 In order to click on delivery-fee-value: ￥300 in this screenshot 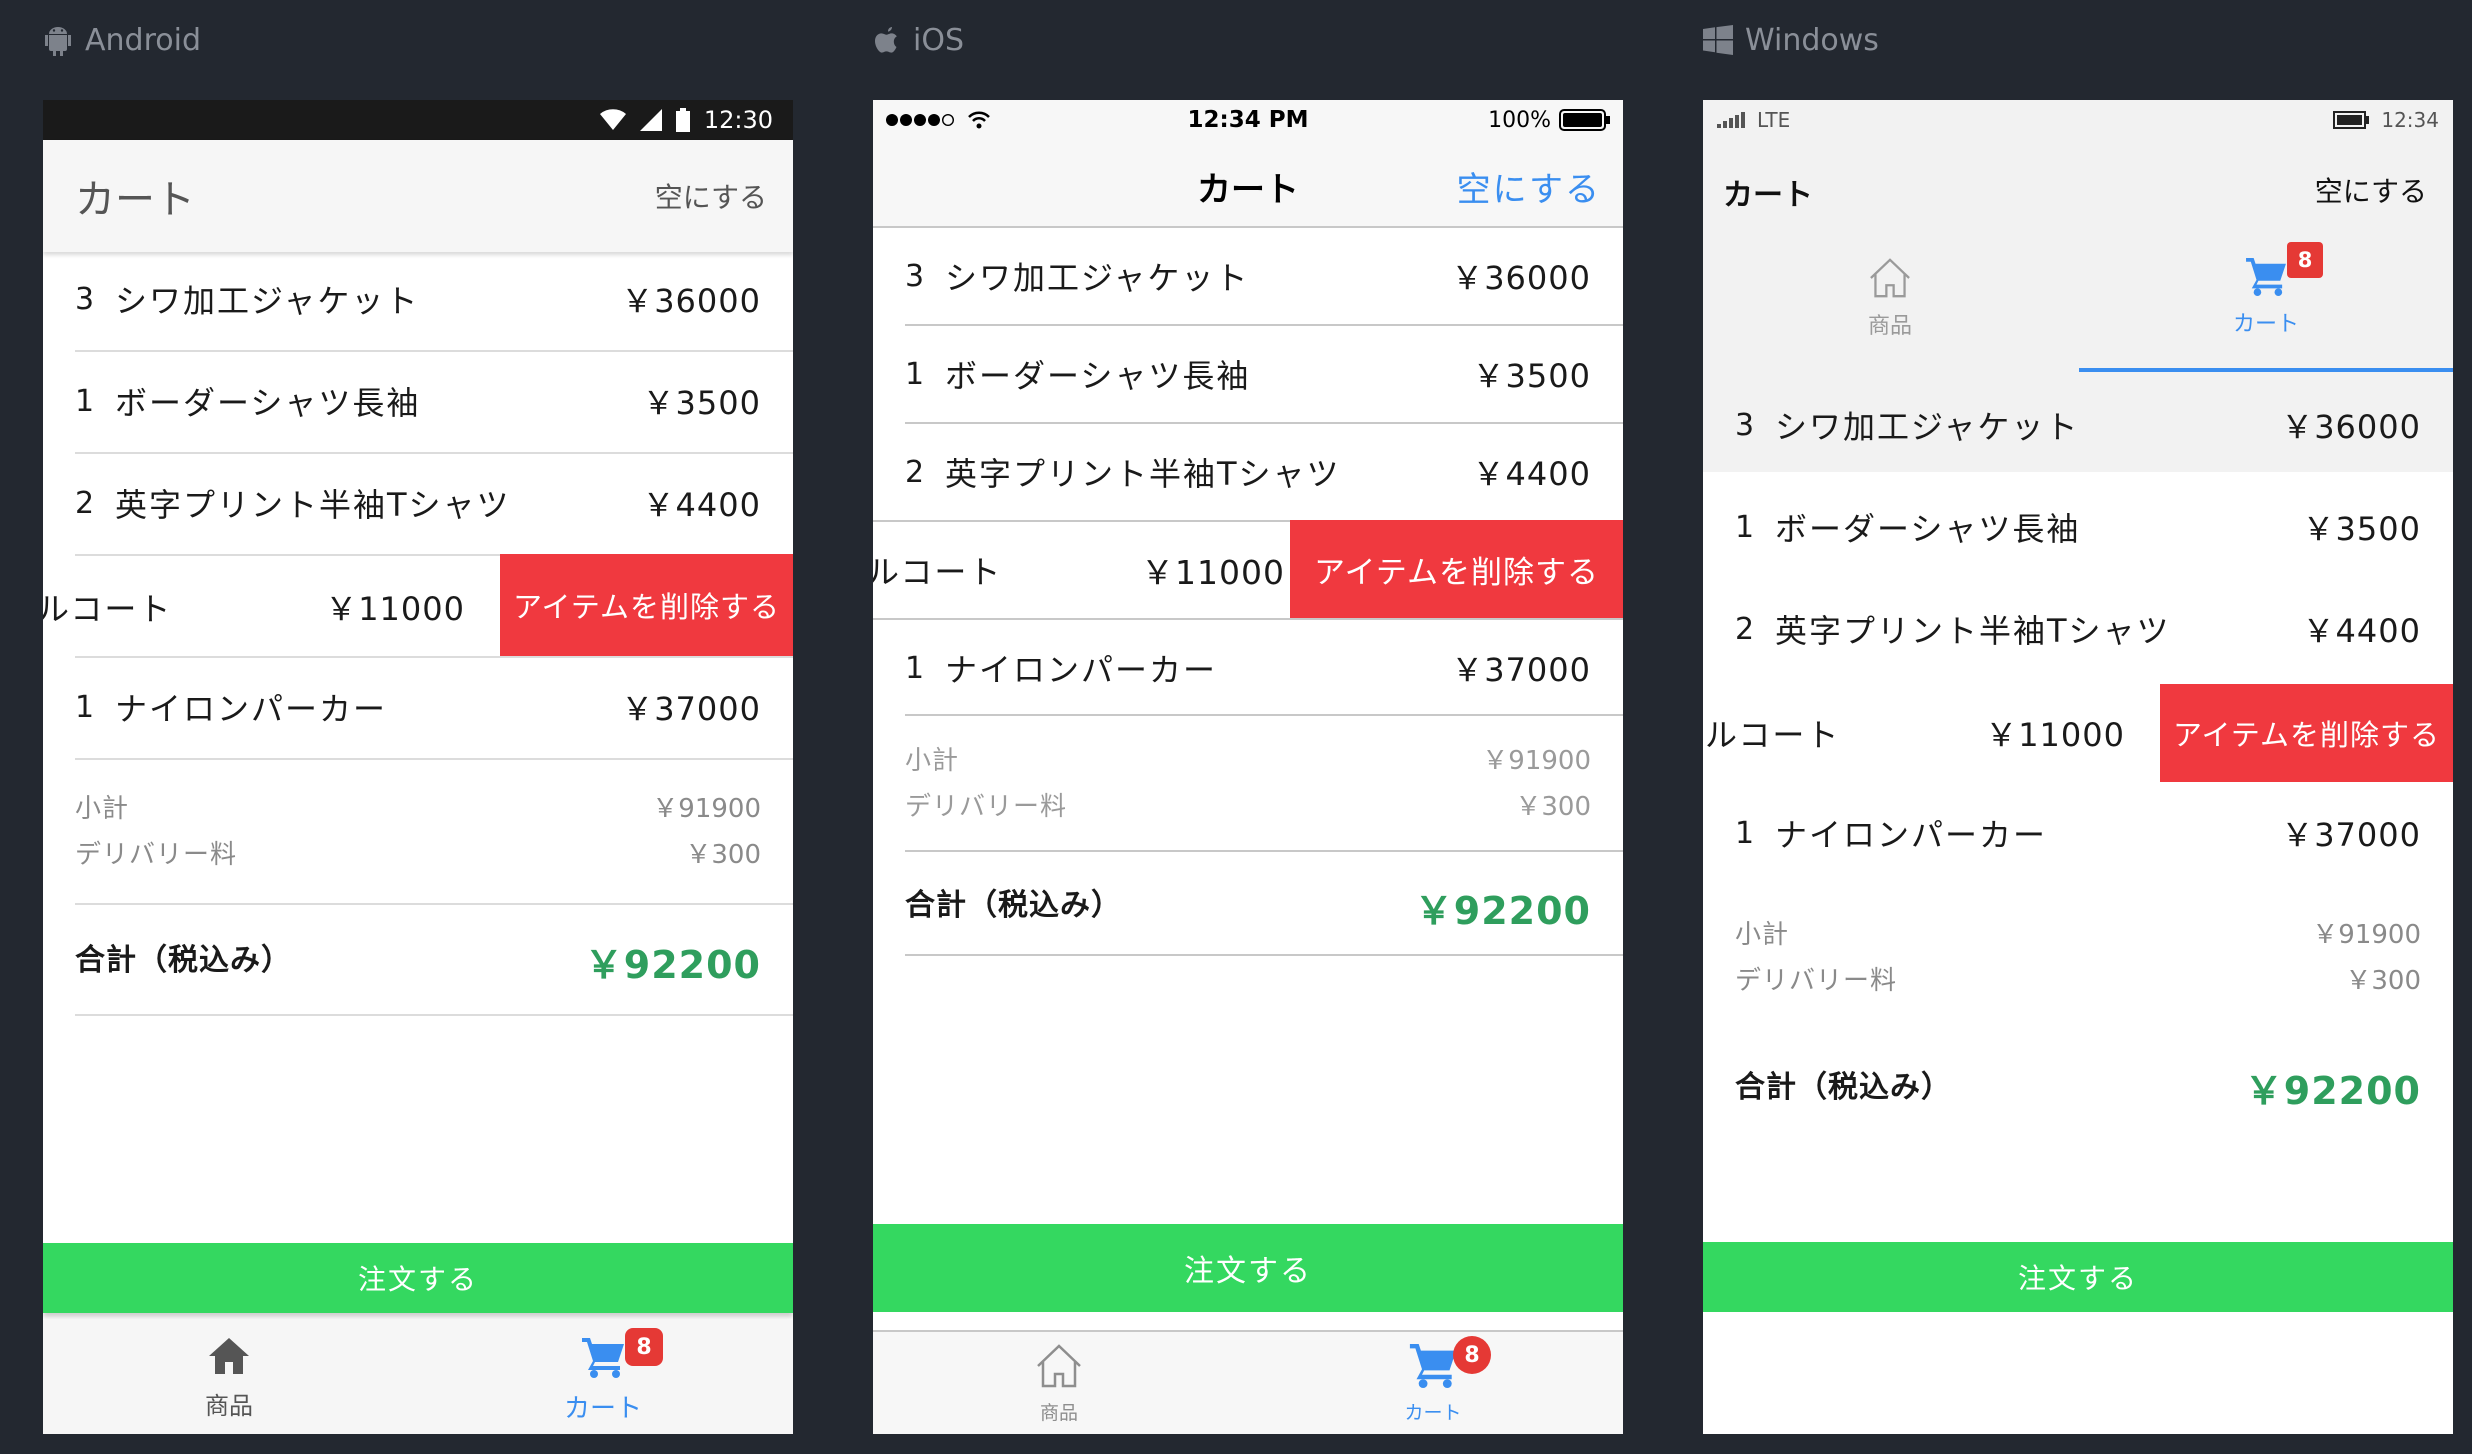, I will do `click(2383, 981)`.